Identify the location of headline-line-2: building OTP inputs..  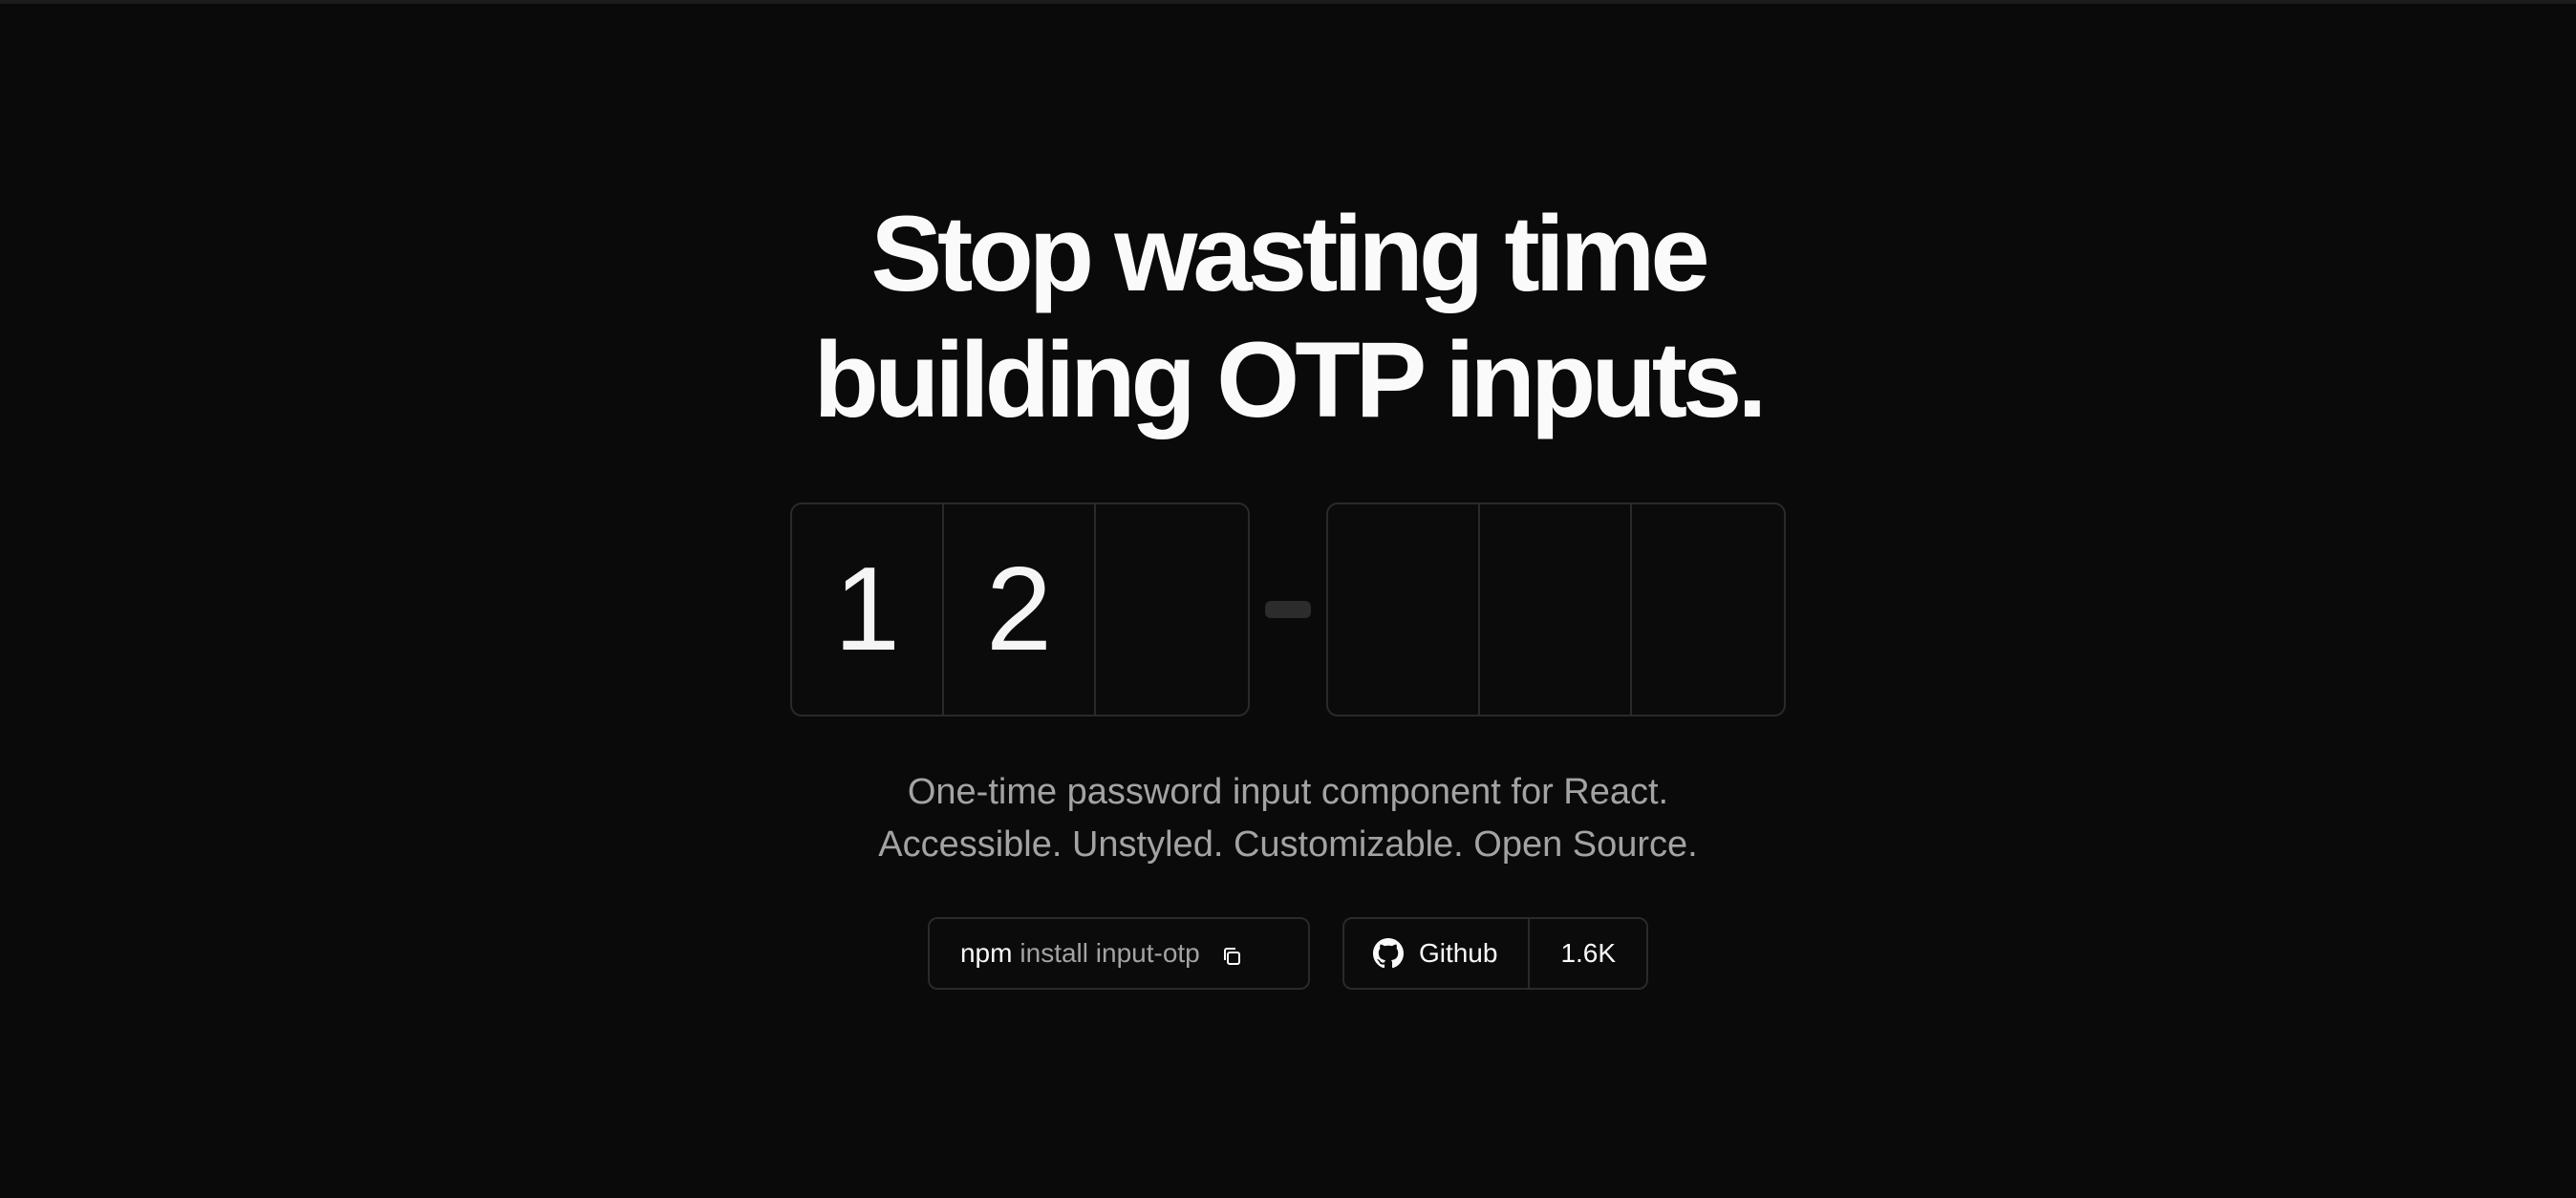
(1290, 379).